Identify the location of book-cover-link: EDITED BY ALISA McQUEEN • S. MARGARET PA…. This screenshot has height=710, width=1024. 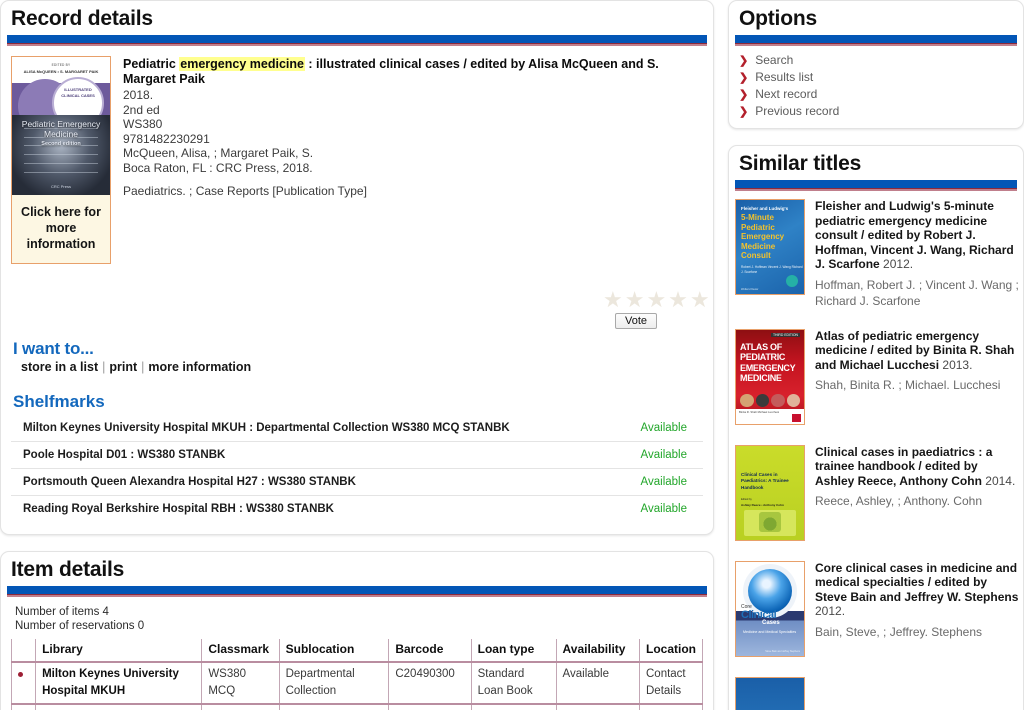
(61, 160).